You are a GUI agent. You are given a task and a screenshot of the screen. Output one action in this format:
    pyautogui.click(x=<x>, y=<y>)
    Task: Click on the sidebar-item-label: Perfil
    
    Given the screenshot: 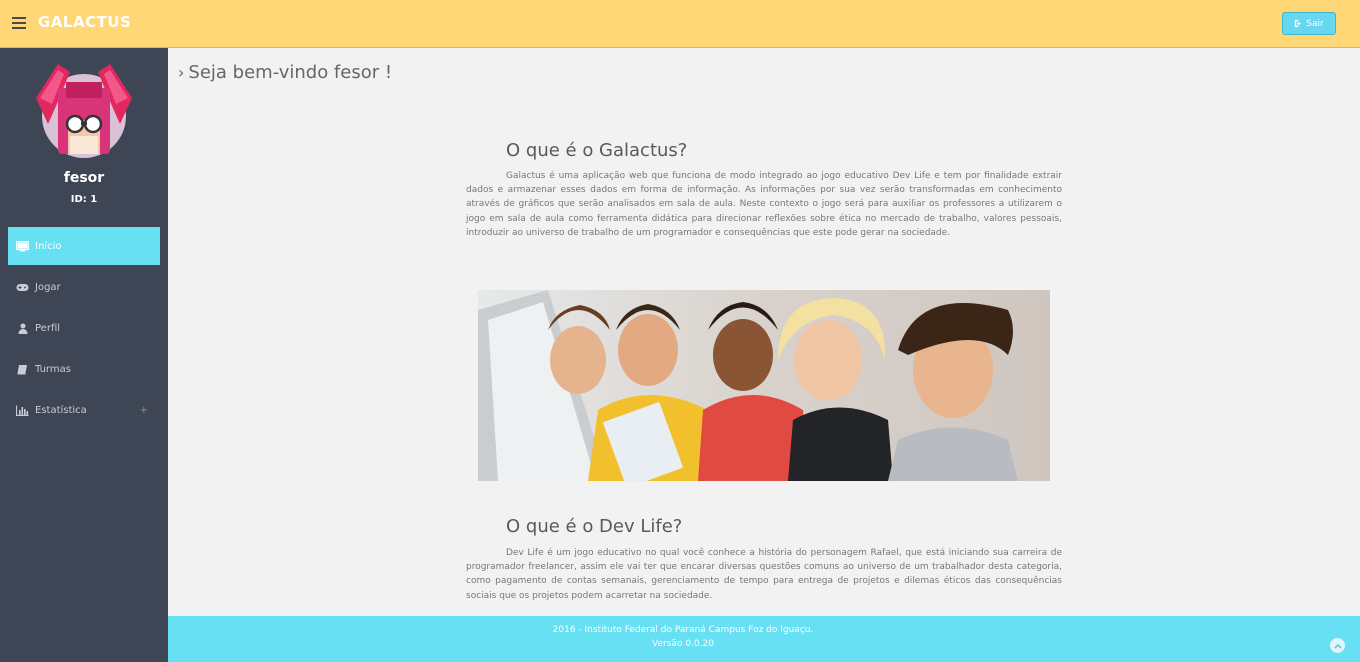 What is the action you would take?
    pyautogui.click(x=48, y=328)
    